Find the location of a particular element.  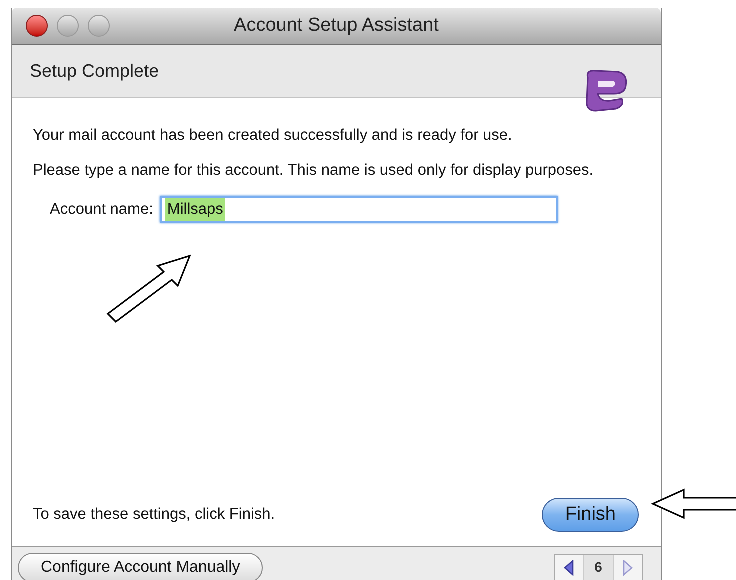

success-message: Your mail account has been created successfully and is ready for use. is located at coordinates (273, 136).